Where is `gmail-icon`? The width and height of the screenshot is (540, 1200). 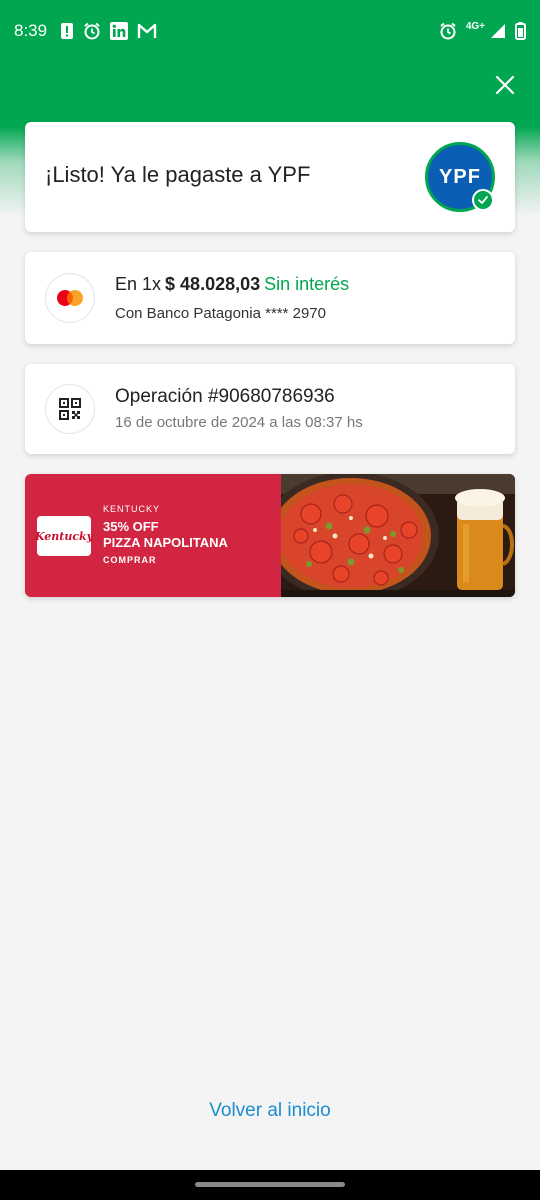 gmail-icon is located at coordinates (147, 31).